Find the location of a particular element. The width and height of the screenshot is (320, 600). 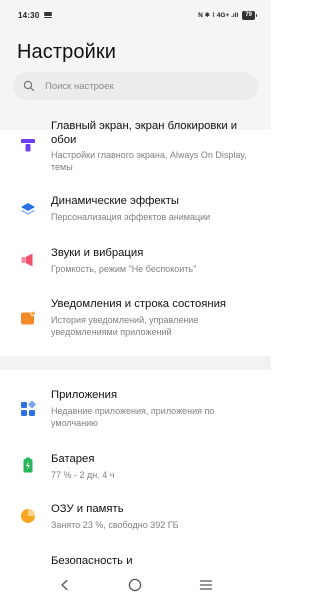

navigation-bar is located at coordinates (135, 584).